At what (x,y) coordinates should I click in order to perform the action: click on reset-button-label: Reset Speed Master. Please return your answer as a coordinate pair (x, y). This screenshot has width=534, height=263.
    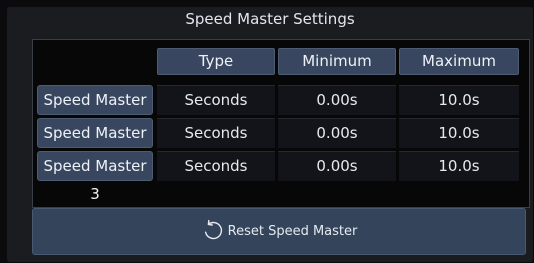
    Looking at the image, I should click on (292, 231).